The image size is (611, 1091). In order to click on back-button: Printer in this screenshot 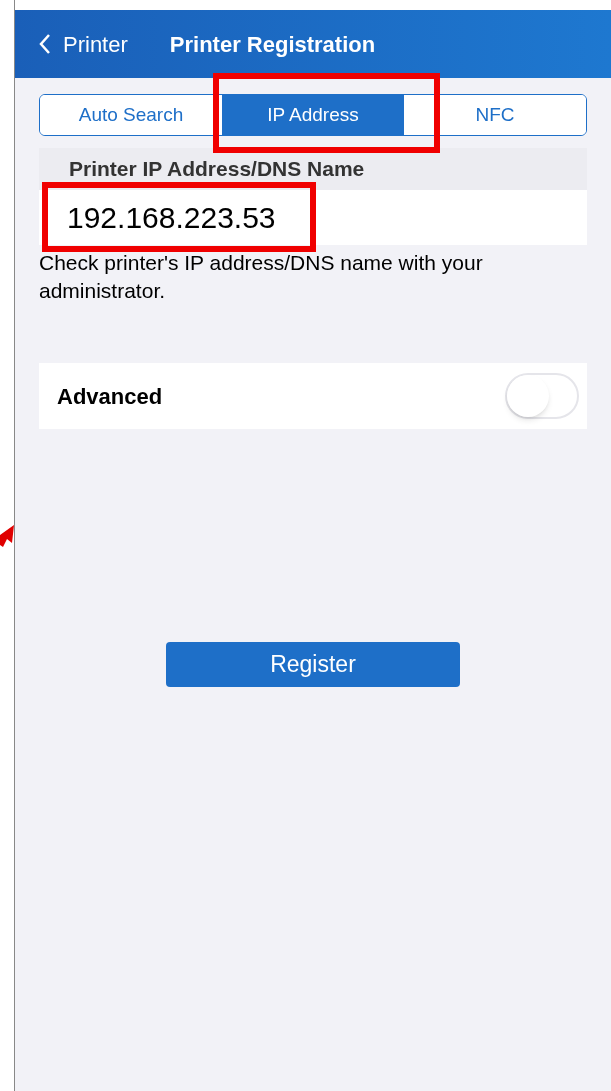, I will do `click(83, 44)`.